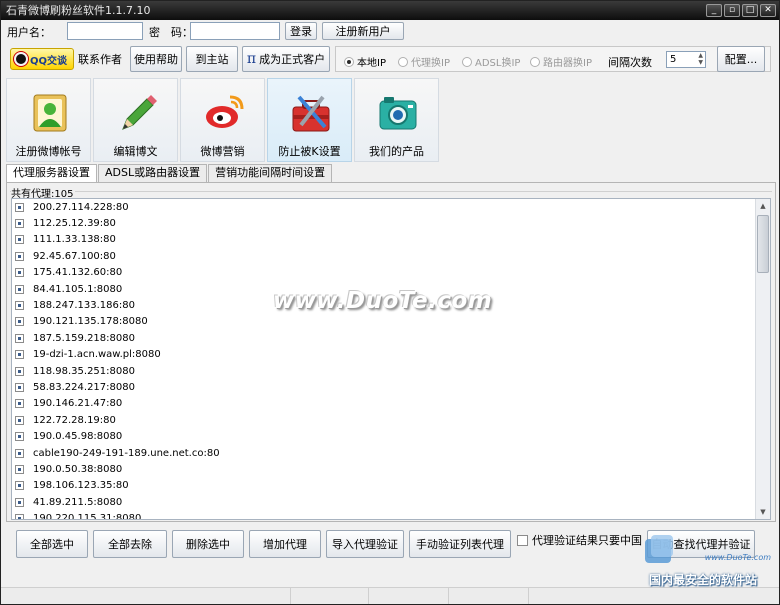 This screenshot has width=780, height=605. I want to click on brand-slogan: 国内最安全的软件站, so click(703, 580).